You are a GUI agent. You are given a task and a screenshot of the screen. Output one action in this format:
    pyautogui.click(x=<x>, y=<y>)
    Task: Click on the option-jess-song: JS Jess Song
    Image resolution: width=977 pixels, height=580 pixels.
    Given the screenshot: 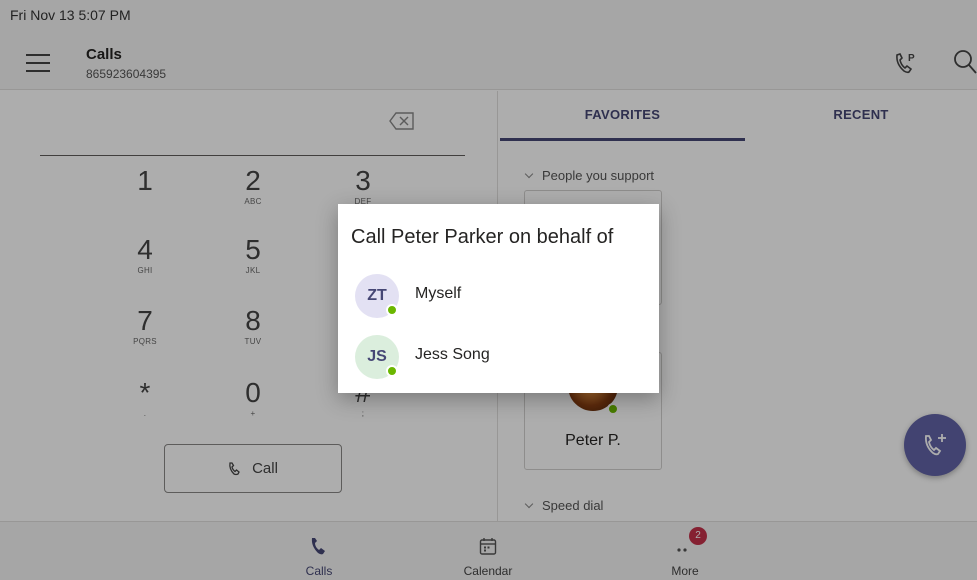 What is the action you would take?
    pyautogui.click(x=498, y=359)
    